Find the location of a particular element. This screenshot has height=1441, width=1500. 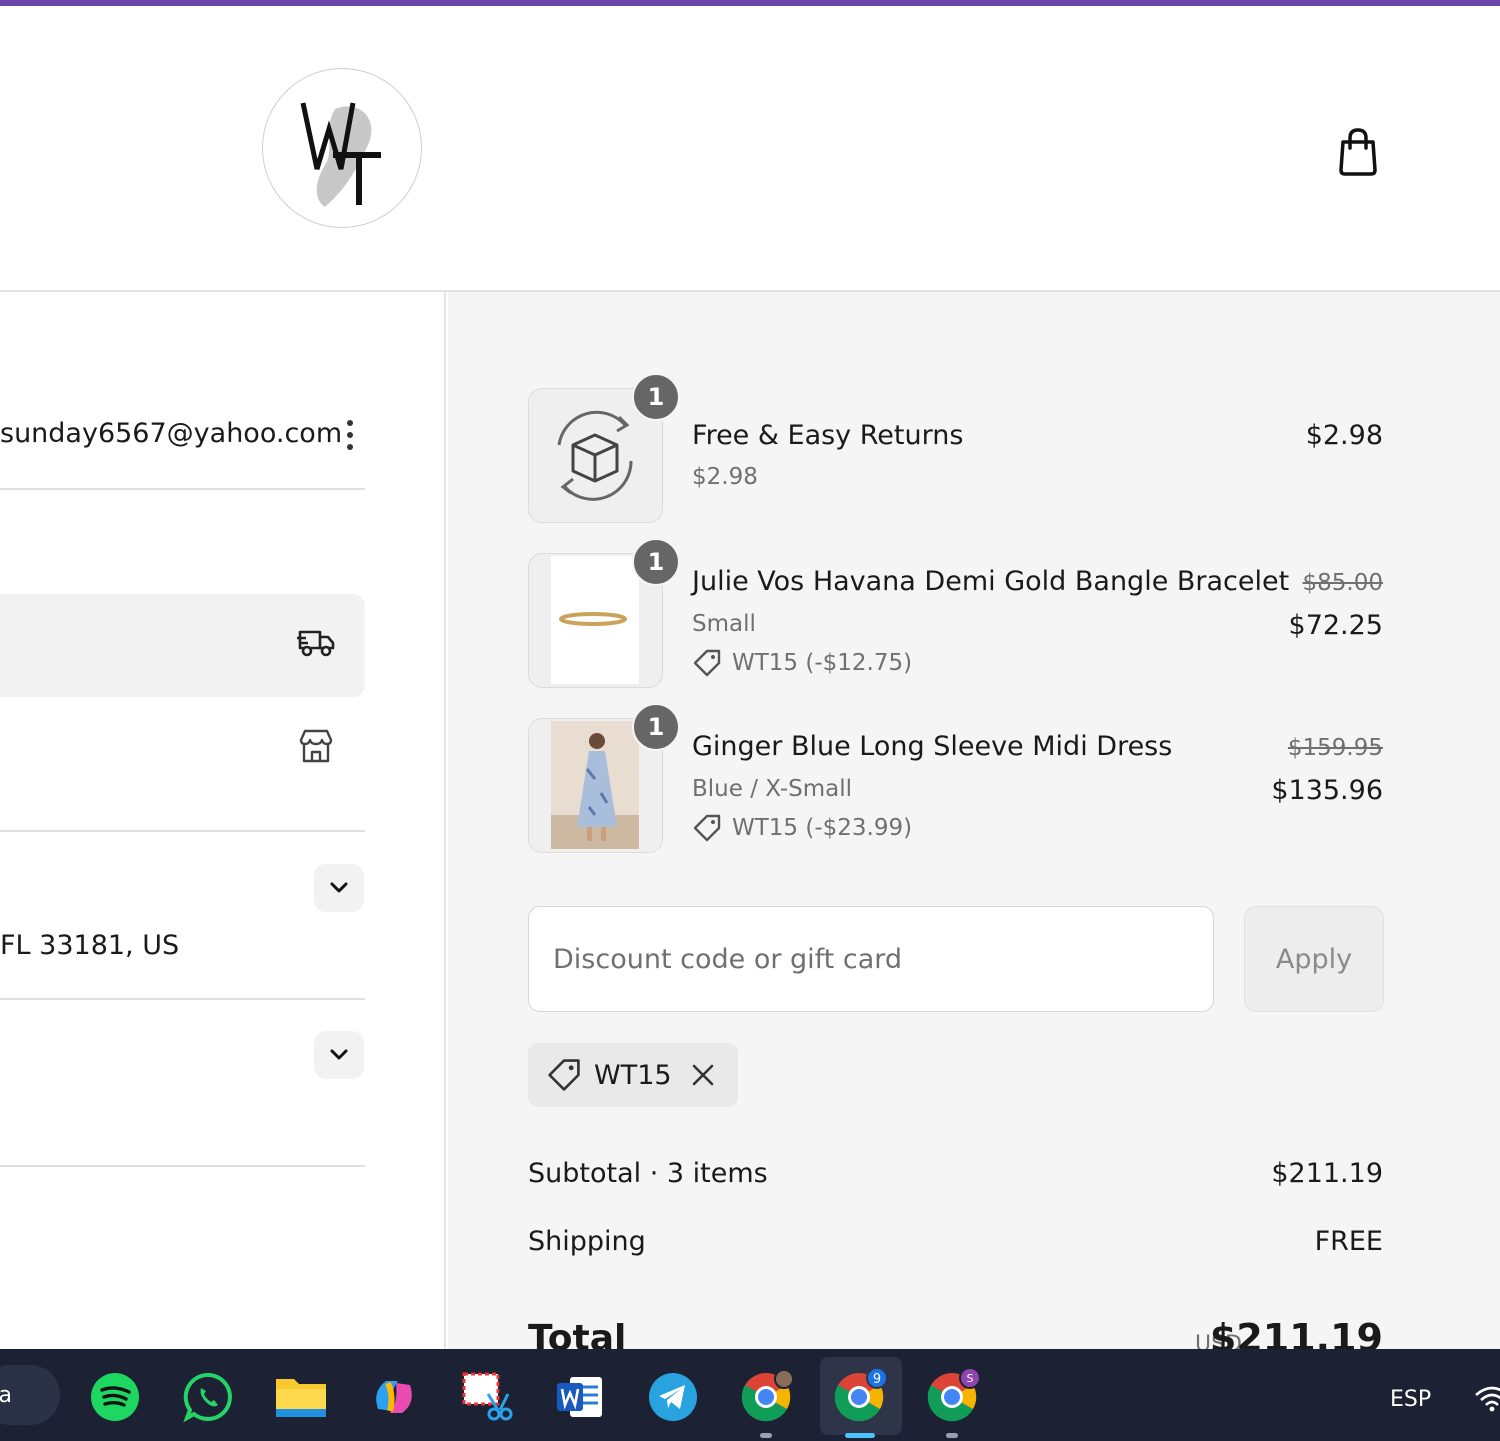

file-explorer-icon is located at coordinates (301, 1397).